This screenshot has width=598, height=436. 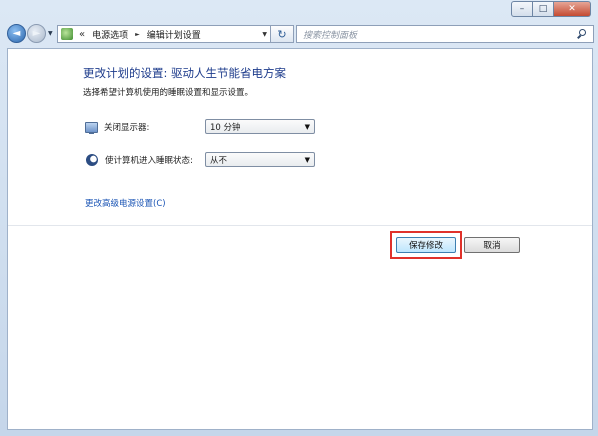 I want to click on search-input: 搜索控制面板, so click(x=445, y=34).